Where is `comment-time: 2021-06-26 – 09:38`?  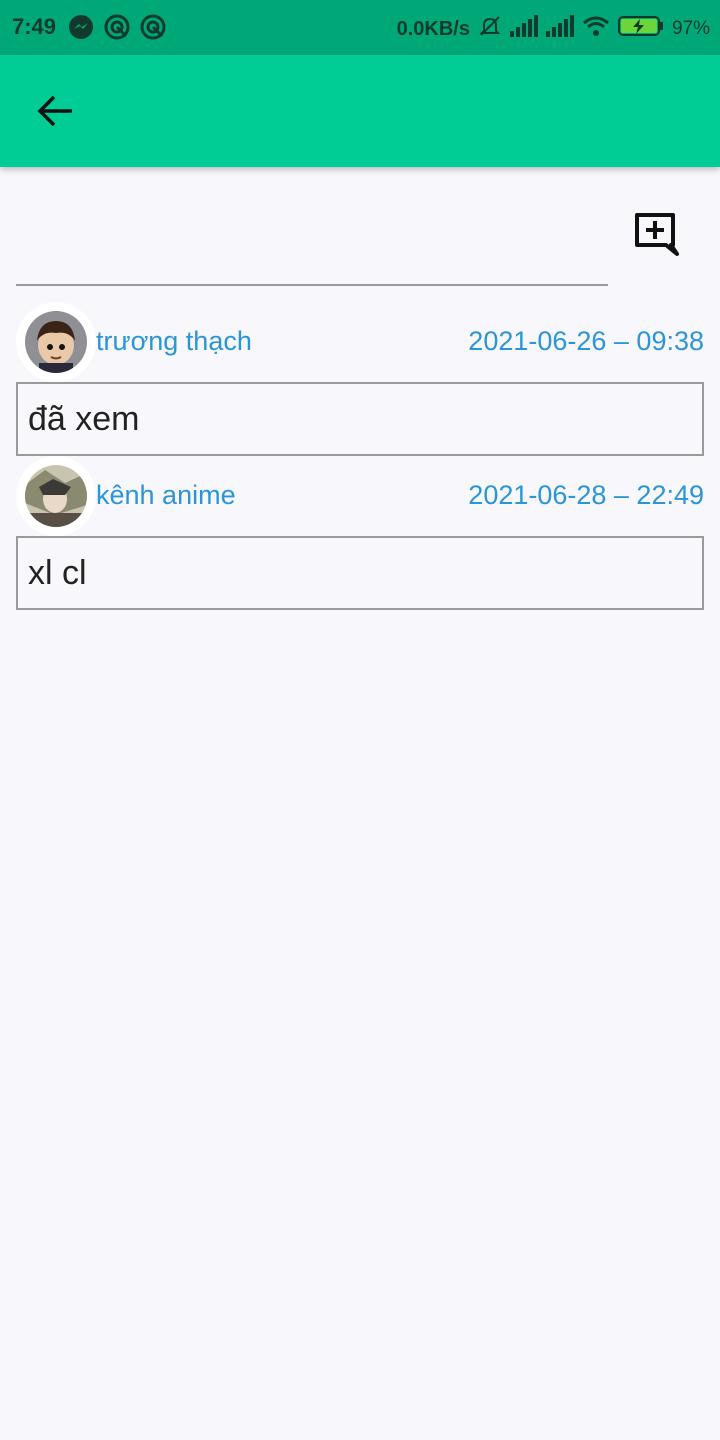 comment-time: 2021-06-26 – 09:38 is located at coordinates (586, 341).